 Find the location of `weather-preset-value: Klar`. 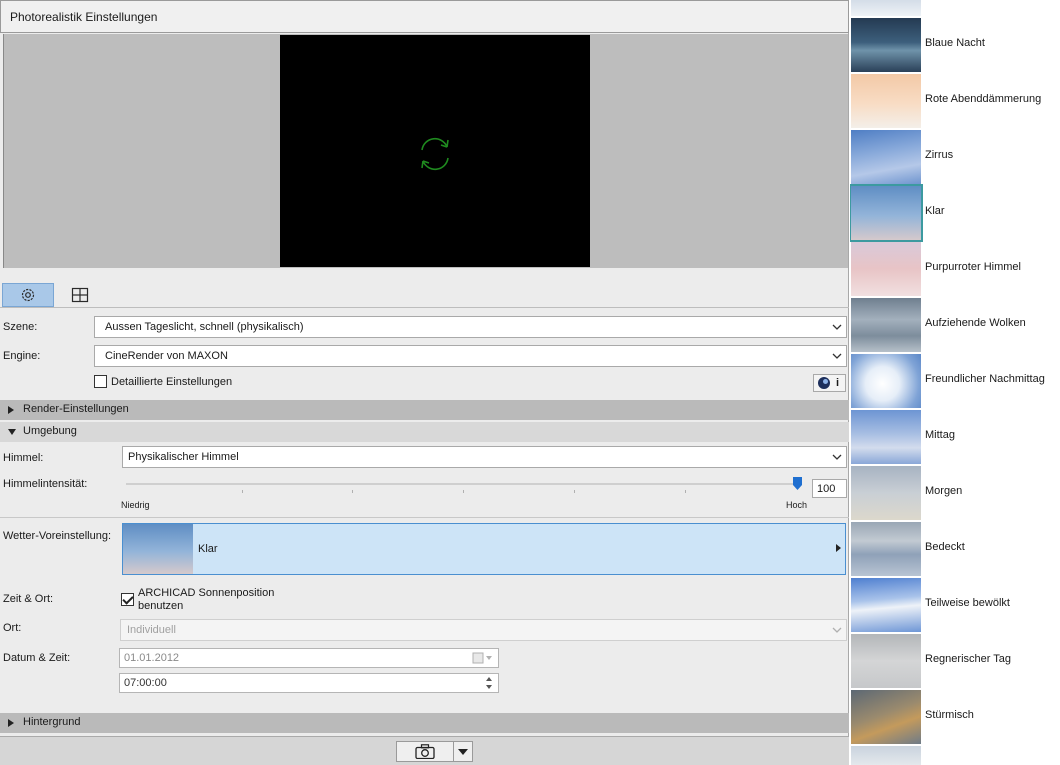

weather-preset-value: Klar is located at coordinates (208, 549).